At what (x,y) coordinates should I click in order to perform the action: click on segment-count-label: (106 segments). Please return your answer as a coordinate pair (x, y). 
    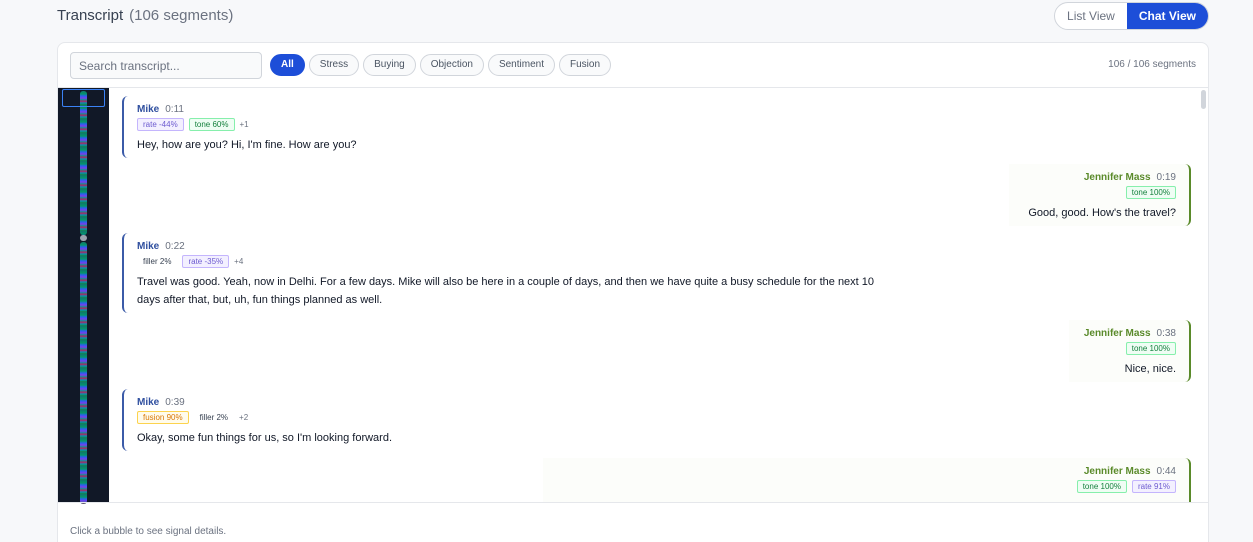
    Looking at the image, I should click on (181, 15).